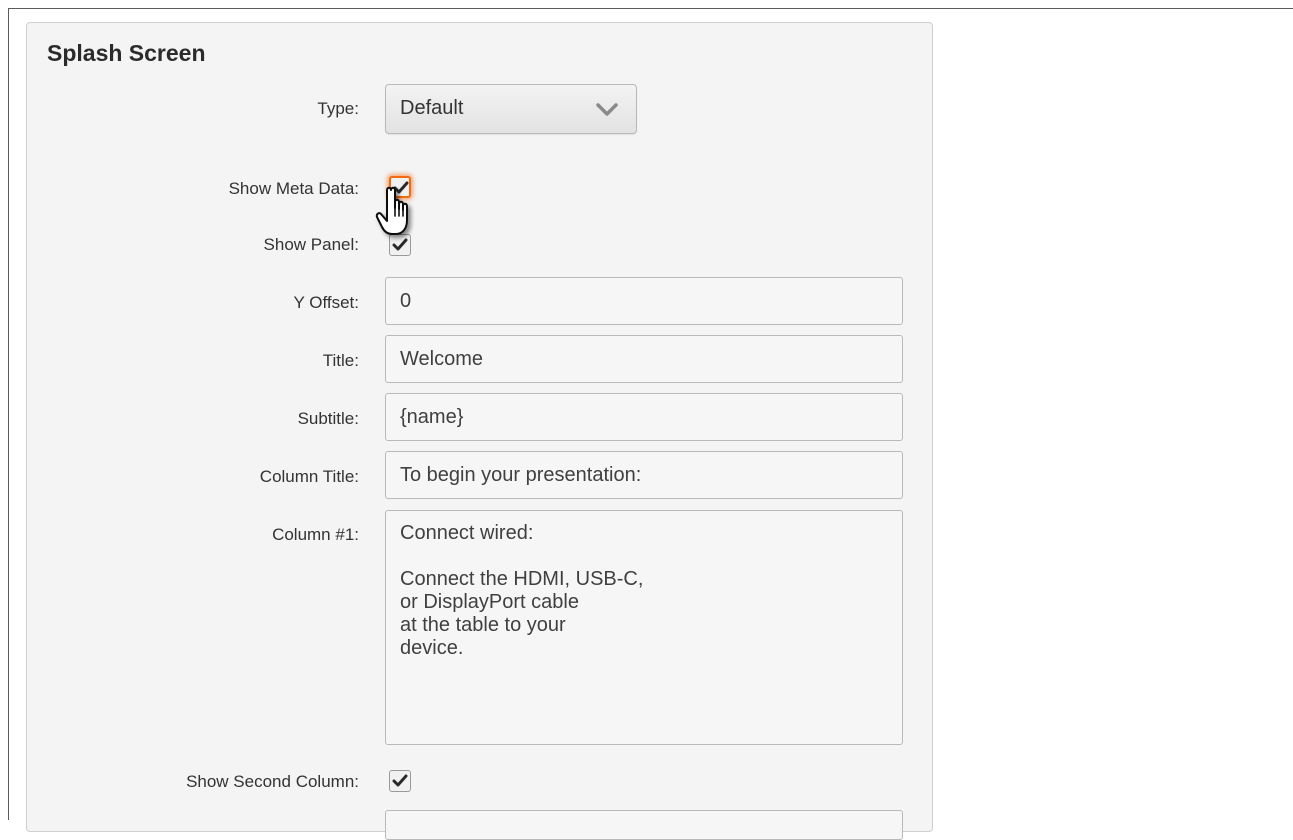 The image size is (1293, 840). What do you see at coordinates (340, 360) in the screenshot?
I see `title-label: Title:` at bounding box center [340, 360].